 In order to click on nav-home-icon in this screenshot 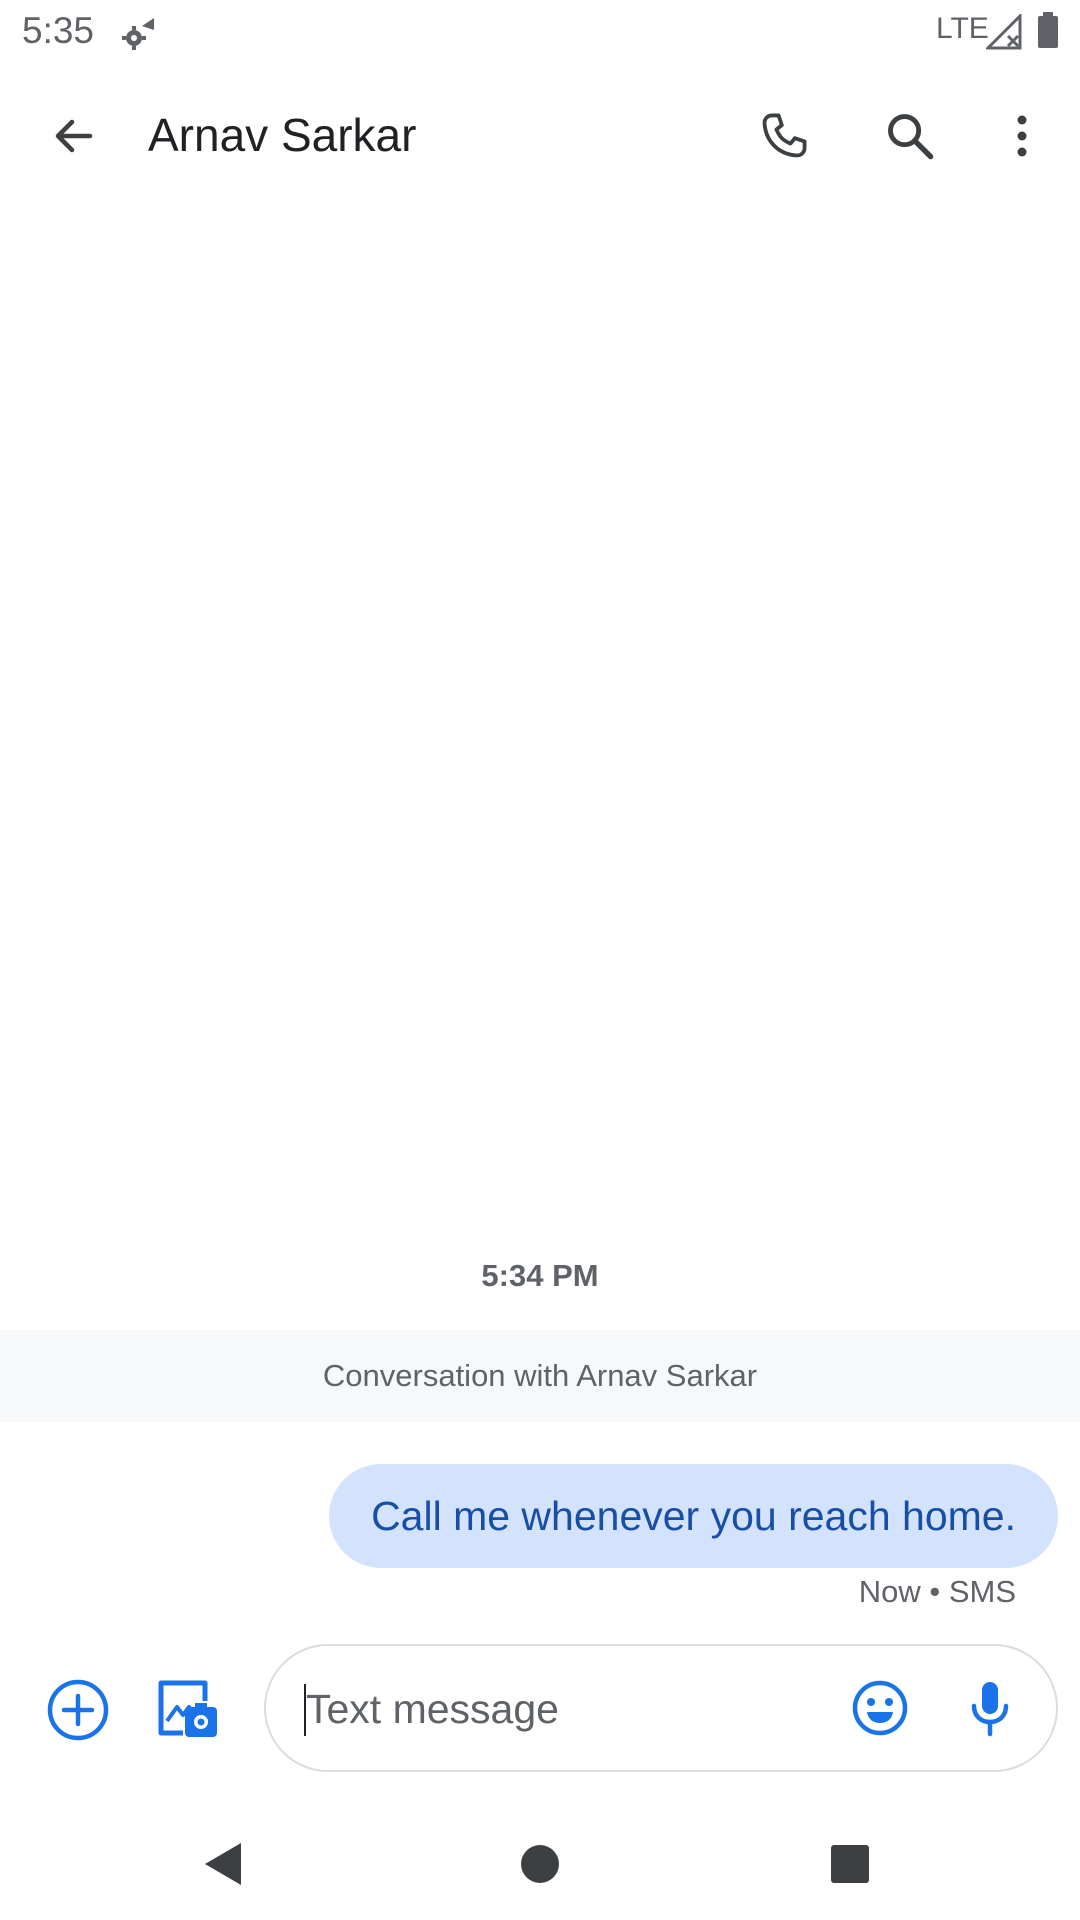, I will do `click(540, 1864)`.